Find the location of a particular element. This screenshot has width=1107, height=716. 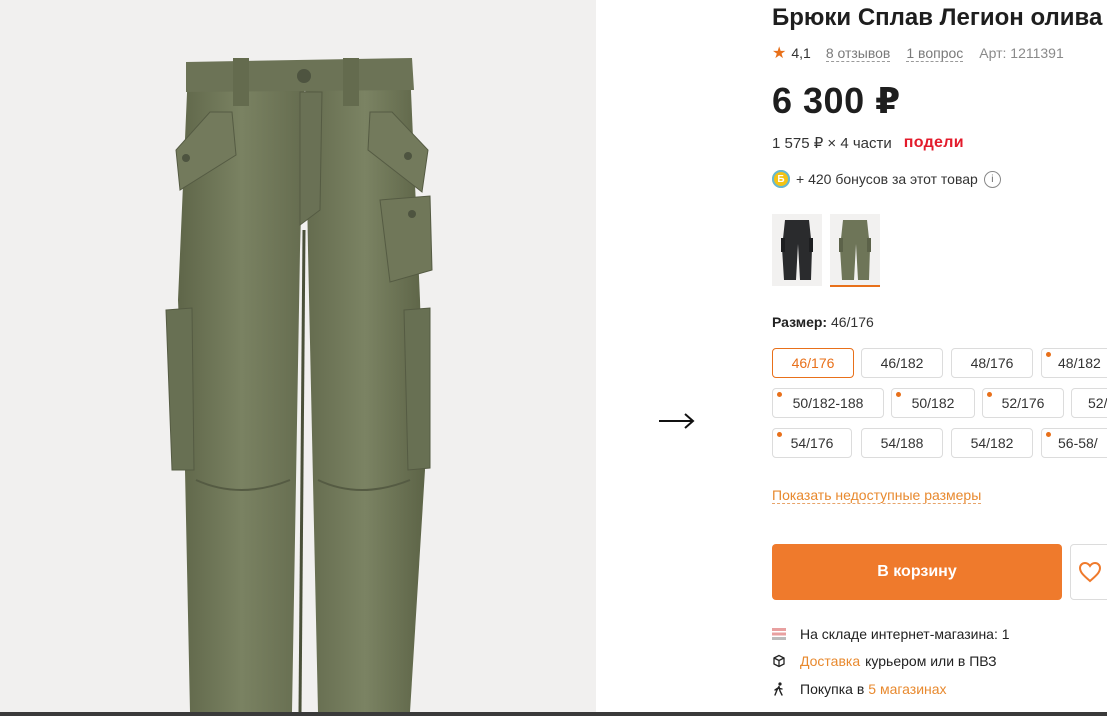

size-option: 54/176 is located at coordinates (812, 443).